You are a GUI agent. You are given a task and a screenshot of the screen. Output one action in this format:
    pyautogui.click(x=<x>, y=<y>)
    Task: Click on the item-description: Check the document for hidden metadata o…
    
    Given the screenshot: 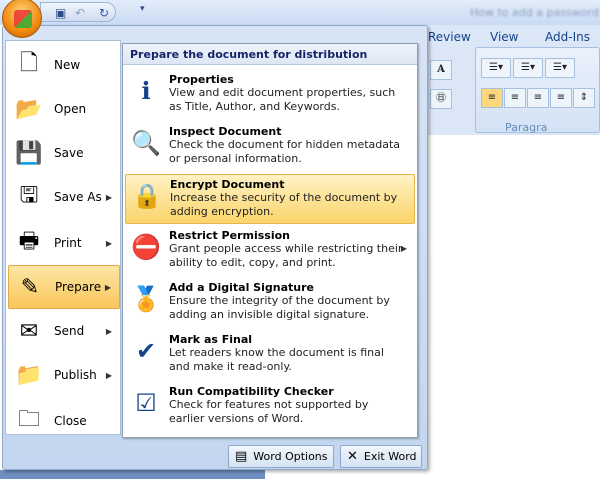 What is the action you would take?
    pyautogui.click(x=285, y=151)
    